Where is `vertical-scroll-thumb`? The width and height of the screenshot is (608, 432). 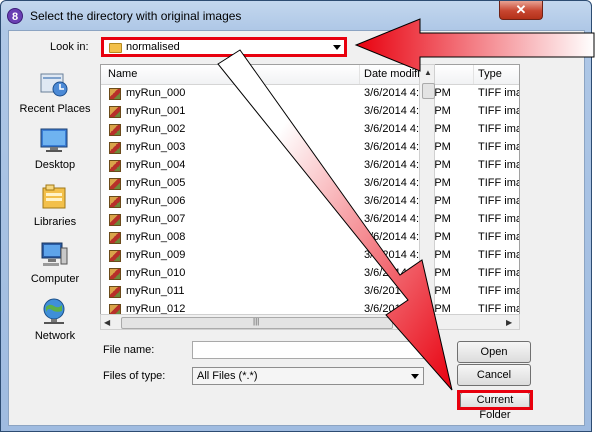
vertical-scroll-thumb is located at coordinates (428, 91).